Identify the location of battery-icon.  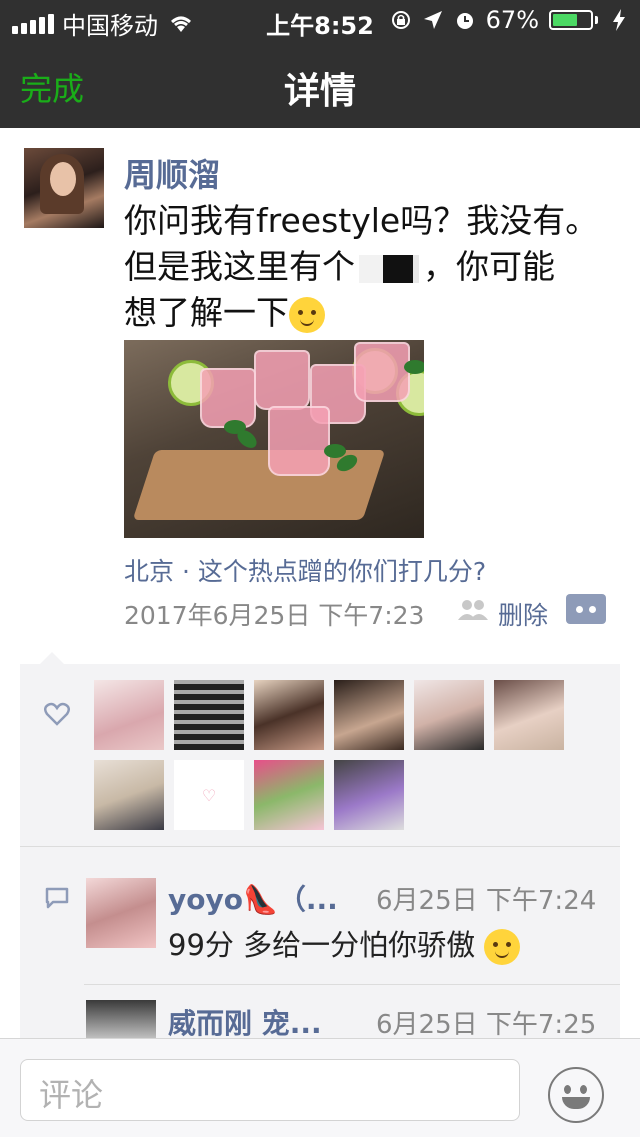
(573, 20).